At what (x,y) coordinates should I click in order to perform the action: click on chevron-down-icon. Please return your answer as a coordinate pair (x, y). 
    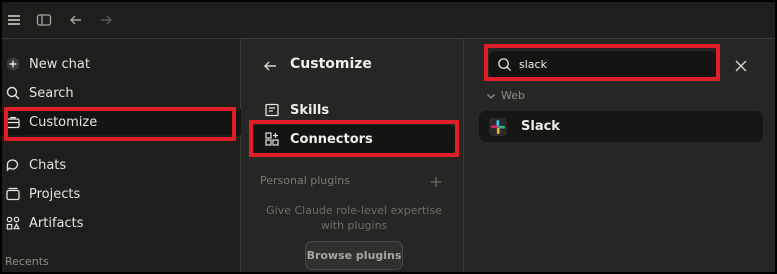
    Looking at the image, I should click on (491, 96).